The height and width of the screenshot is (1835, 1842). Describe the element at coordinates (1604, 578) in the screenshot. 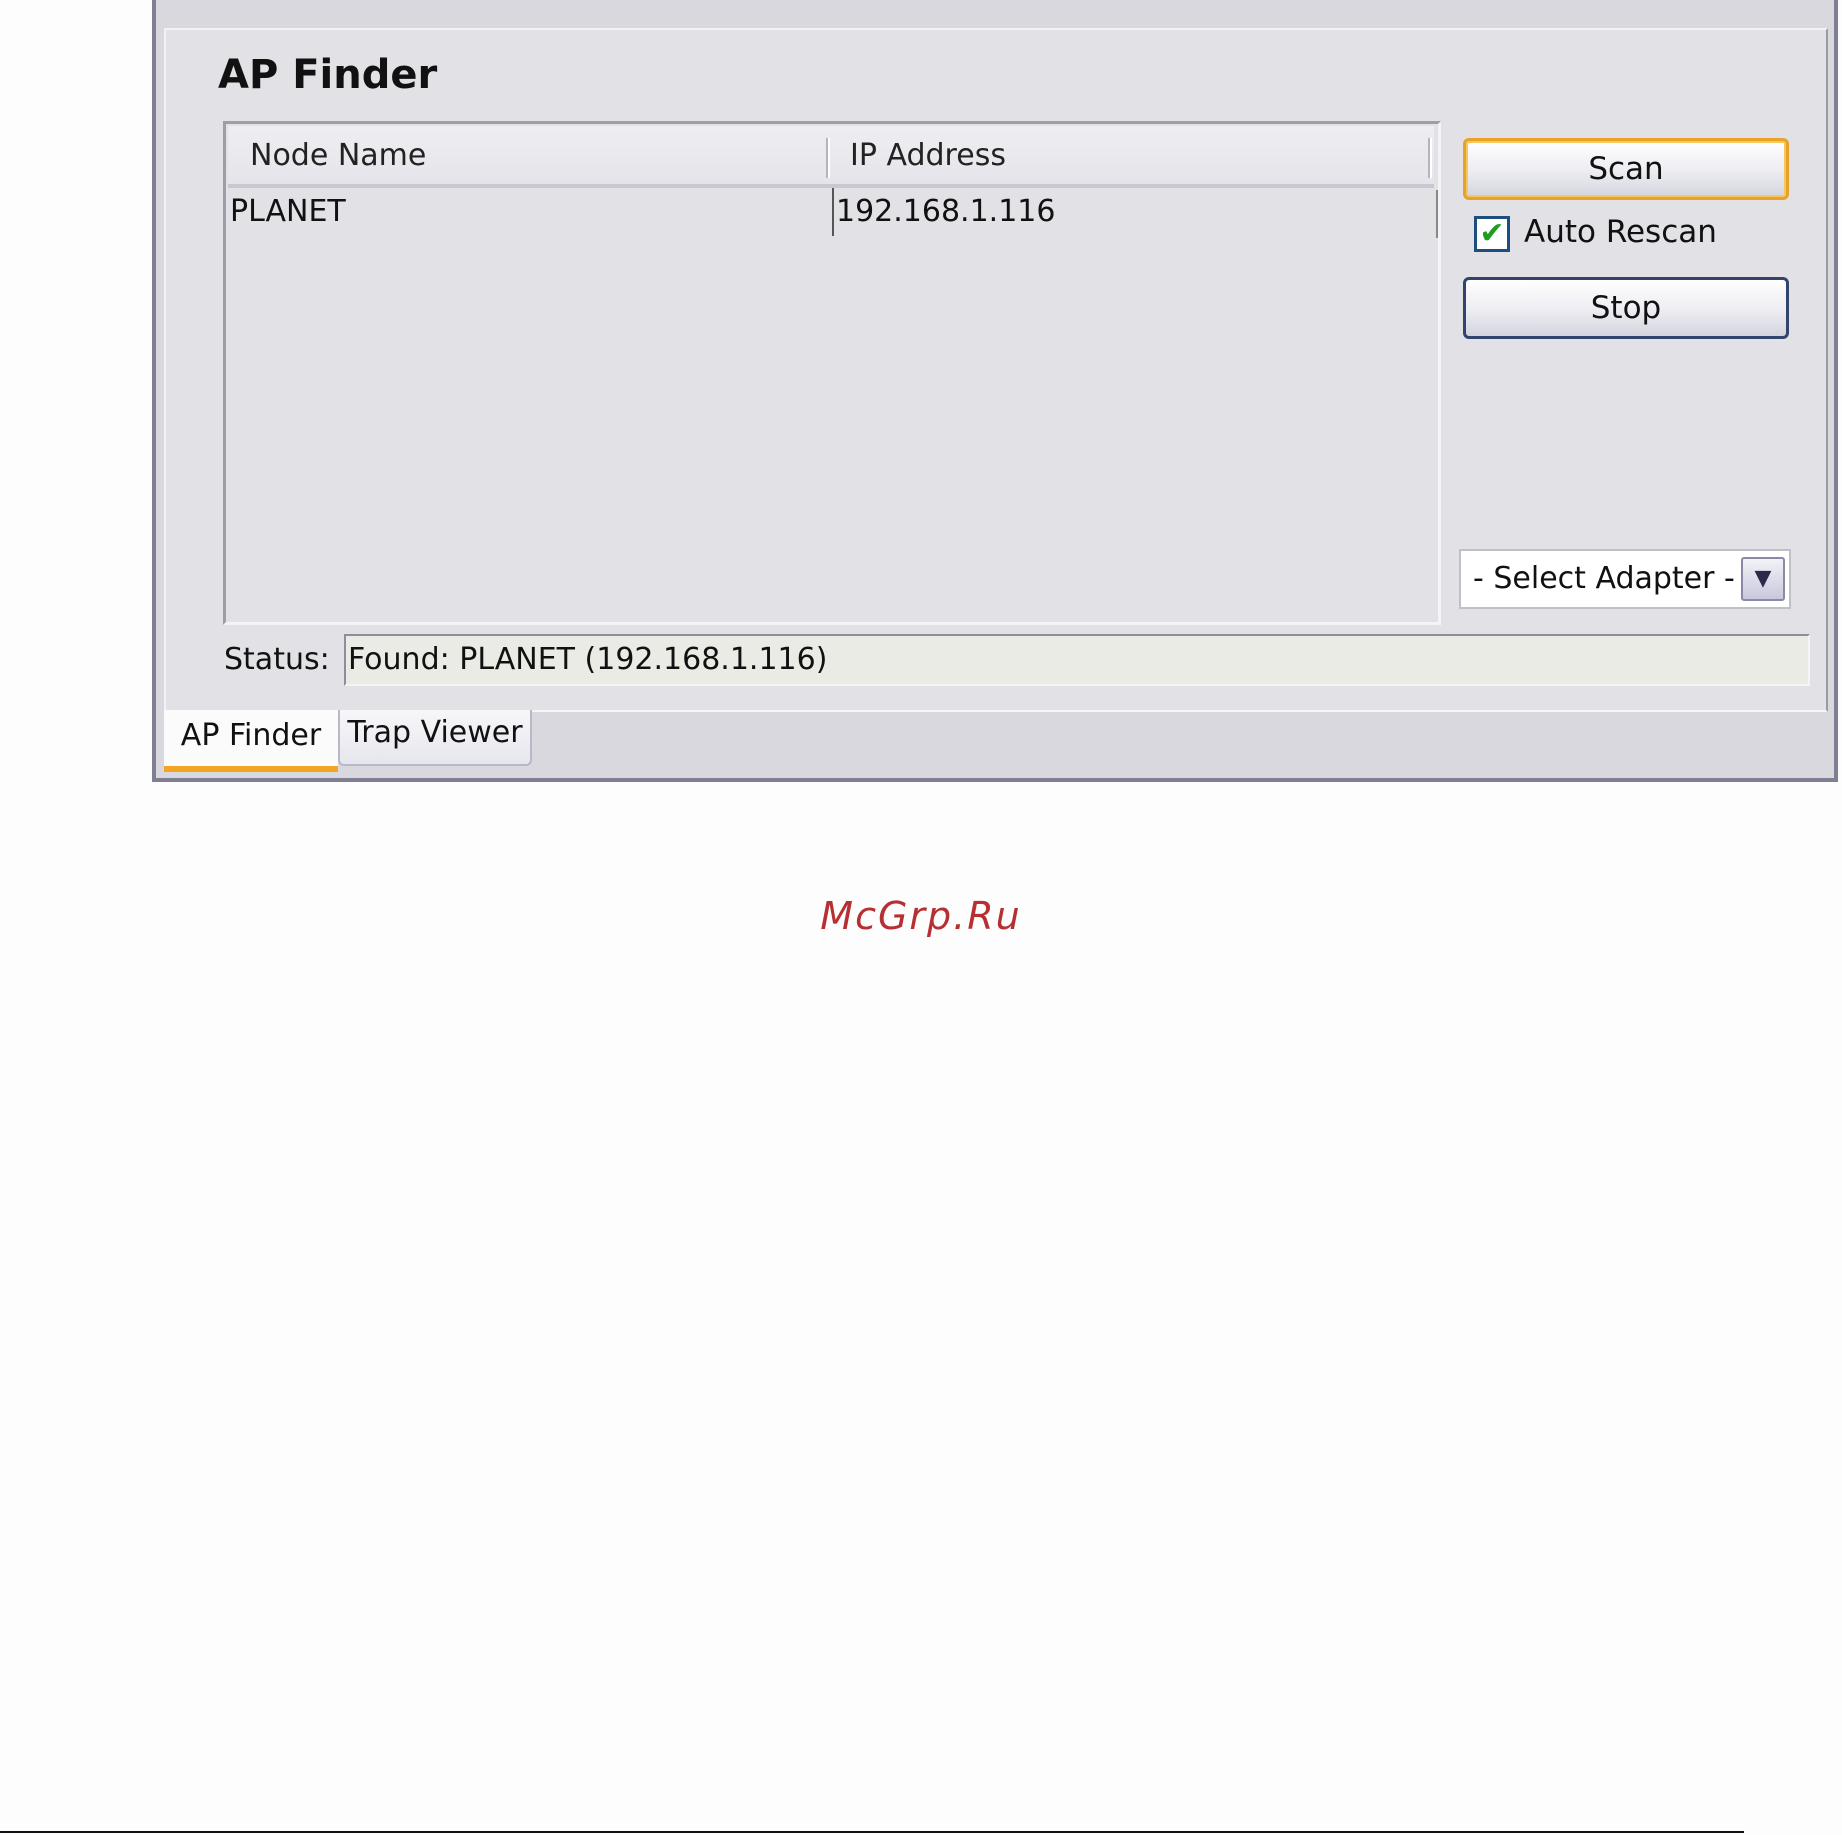

I see `adapter-select-value: - Select Adapter -` at that location.